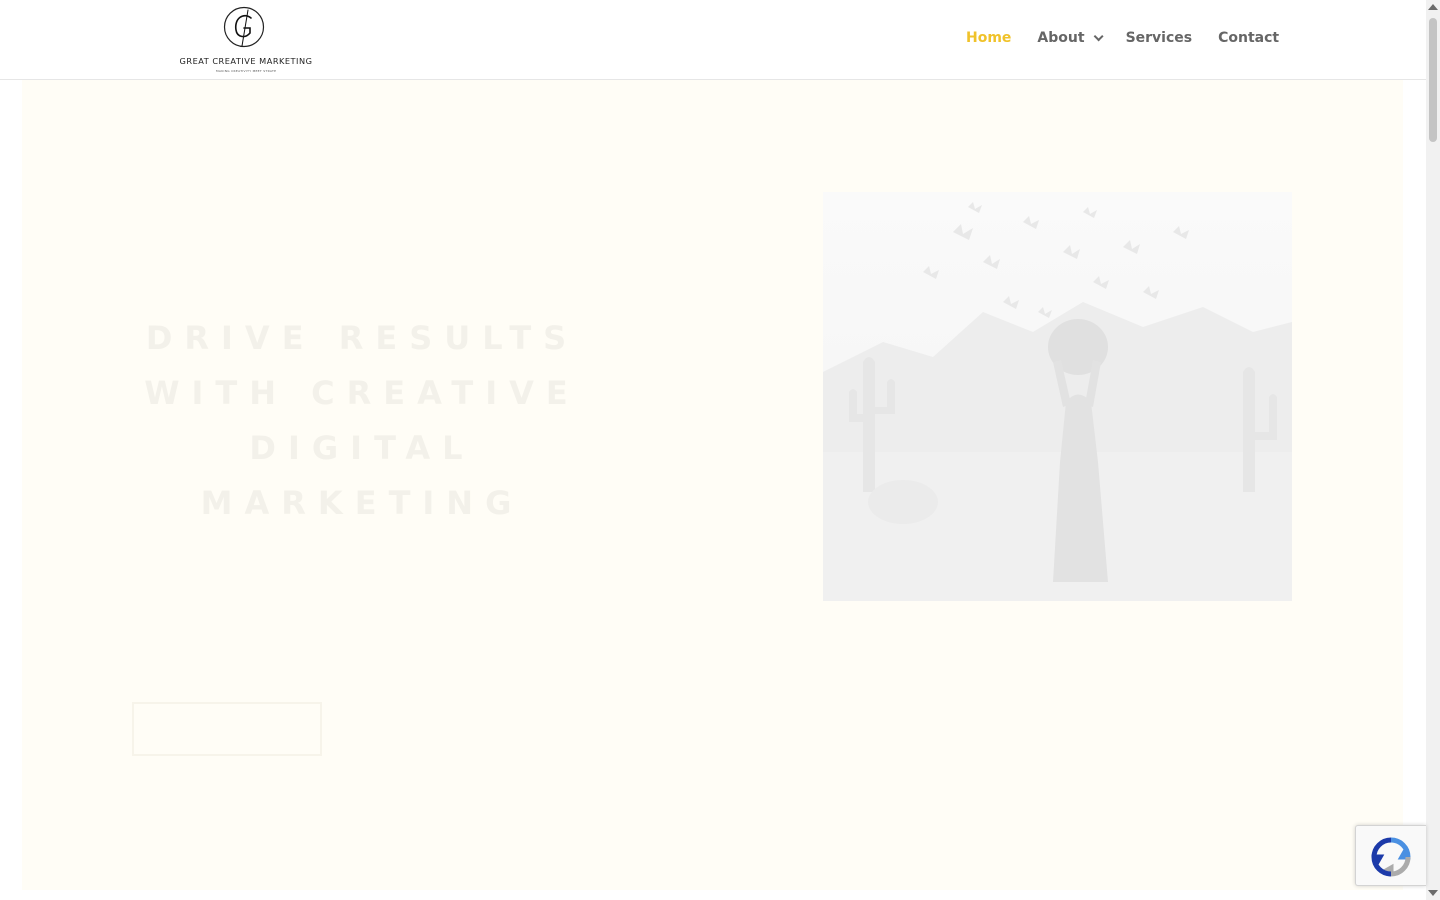 The image size is (1440, 900). I want to click on recaptcha-logo-icon, so click(1391, 857).